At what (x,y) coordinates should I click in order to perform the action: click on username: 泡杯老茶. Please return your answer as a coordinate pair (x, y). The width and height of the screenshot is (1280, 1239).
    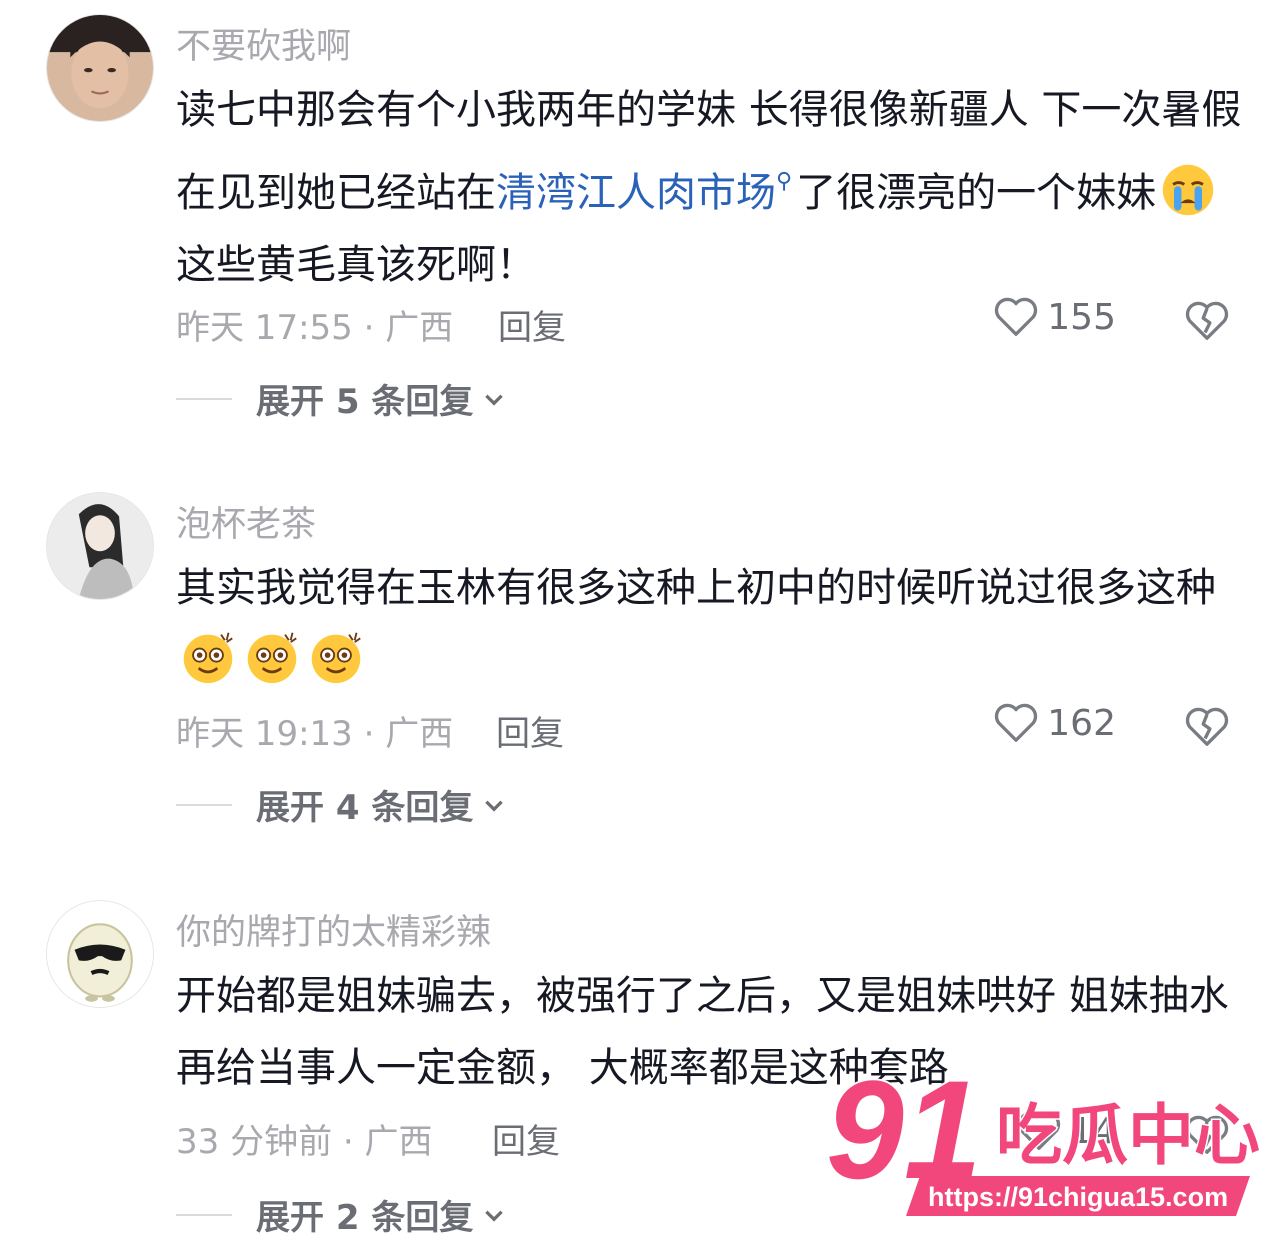
    Looking at the image, I should click on (246, 521).